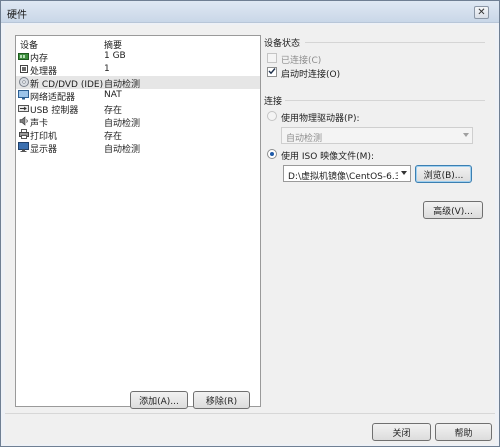 This screenshot has height=447, width=500. I want to click on printer-icon, so click(23, 134).